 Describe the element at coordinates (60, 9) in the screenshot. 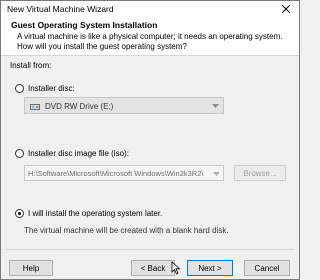

I see `window-title: New Virtual Machine Wizard` at that location.